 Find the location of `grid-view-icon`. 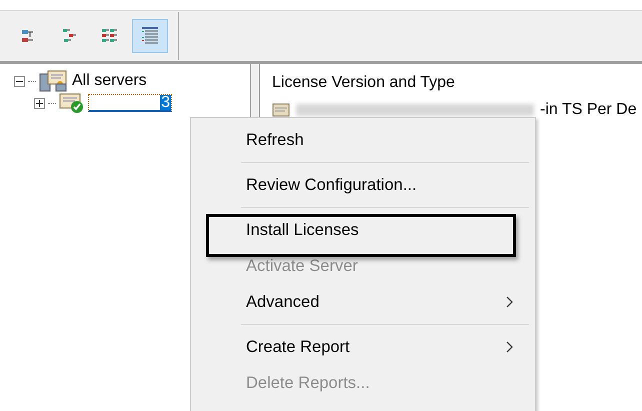

grid-view-icon is located at coordinates (110, 36).